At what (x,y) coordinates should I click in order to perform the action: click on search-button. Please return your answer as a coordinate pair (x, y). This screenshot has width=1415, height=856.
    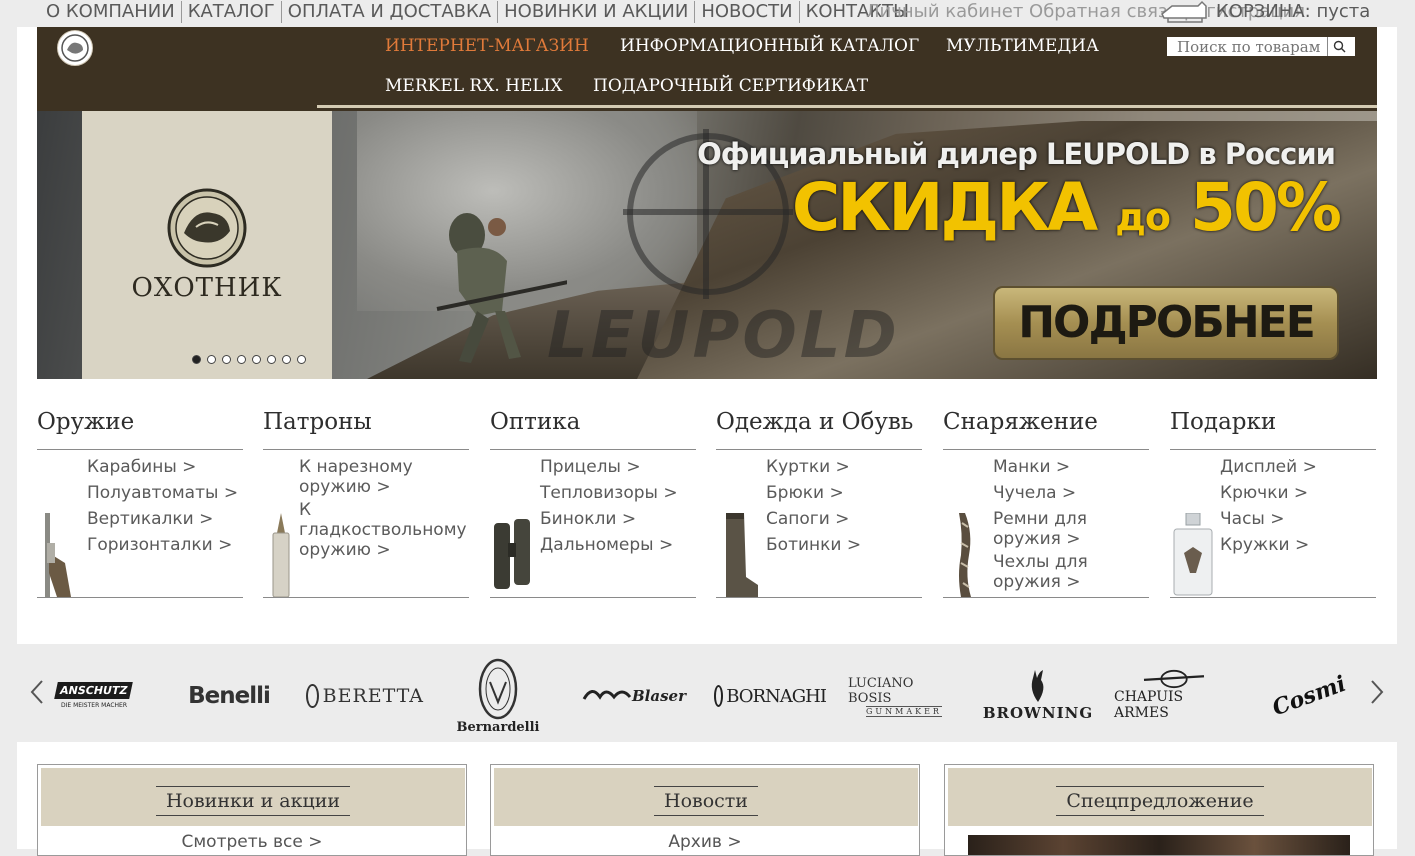
    Looking at the image, I should click on (1338, 46).